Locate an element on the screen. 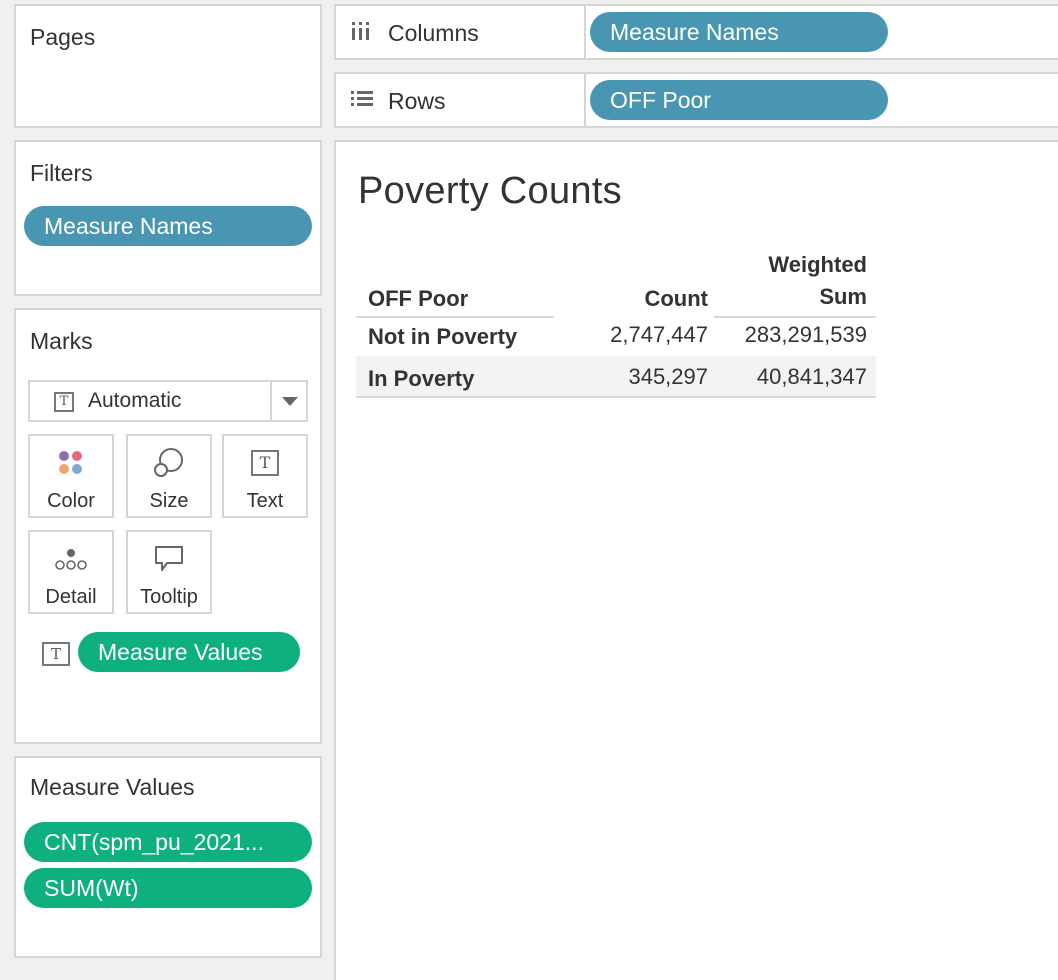 Image resolution: width=1058 pixels, height=980 pixels. filters-title: Filters is located at coordinates (61, 173).